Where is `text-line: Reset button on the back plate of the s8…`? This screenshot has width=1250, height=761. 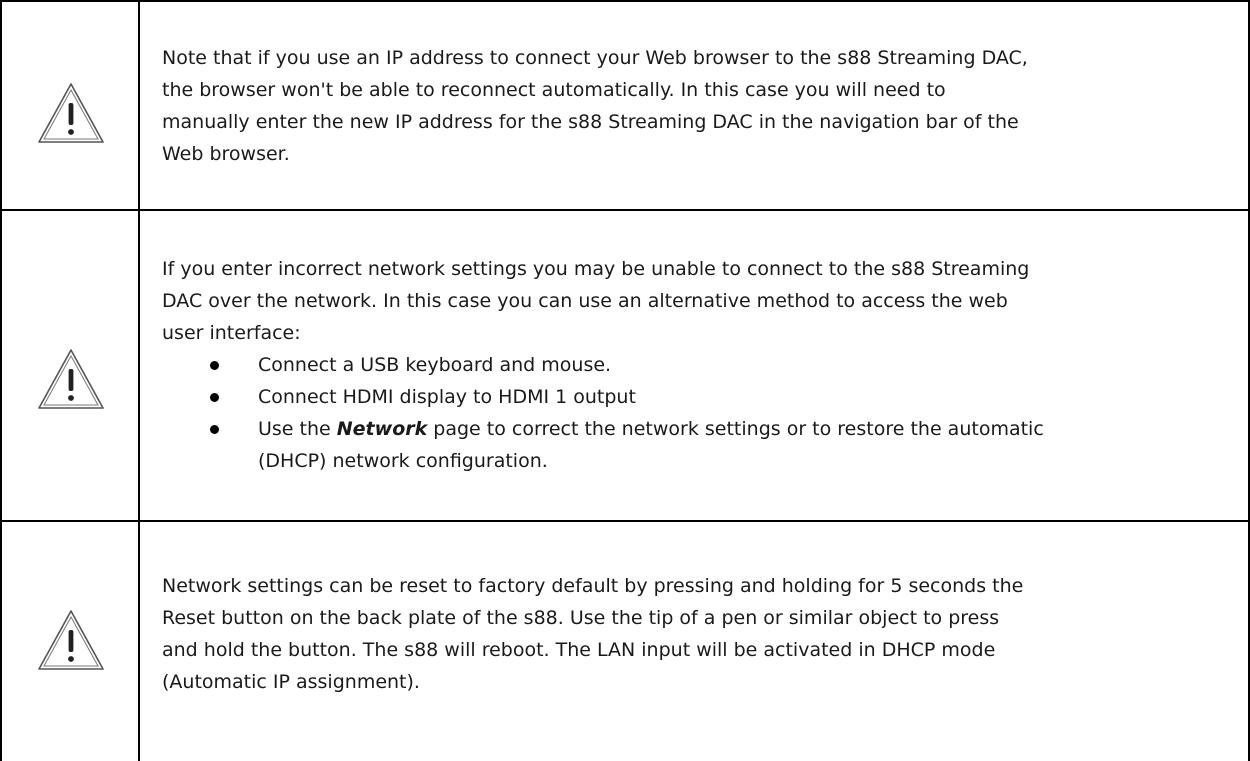 text-line: Reset button on the back plate of the s8… is located at coordinates (581, 618).